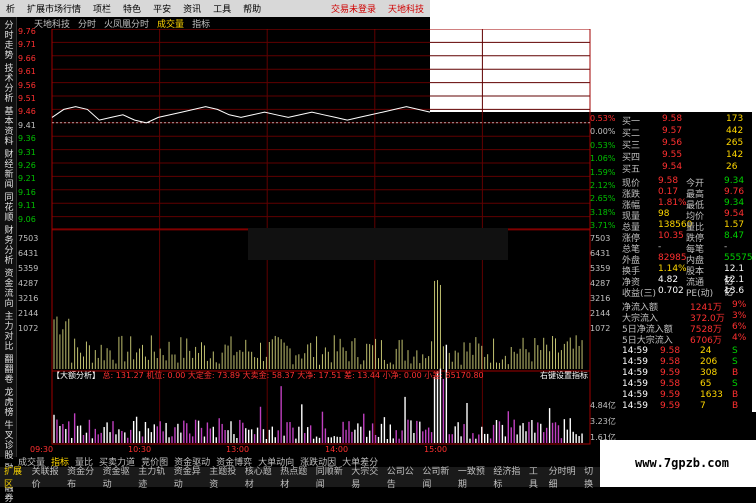 The image size is (756, 503). What do you see at coordinates (672, 155) in the screenshot?
I see `bid-price: 9.55` at bounding box center [672, 155].